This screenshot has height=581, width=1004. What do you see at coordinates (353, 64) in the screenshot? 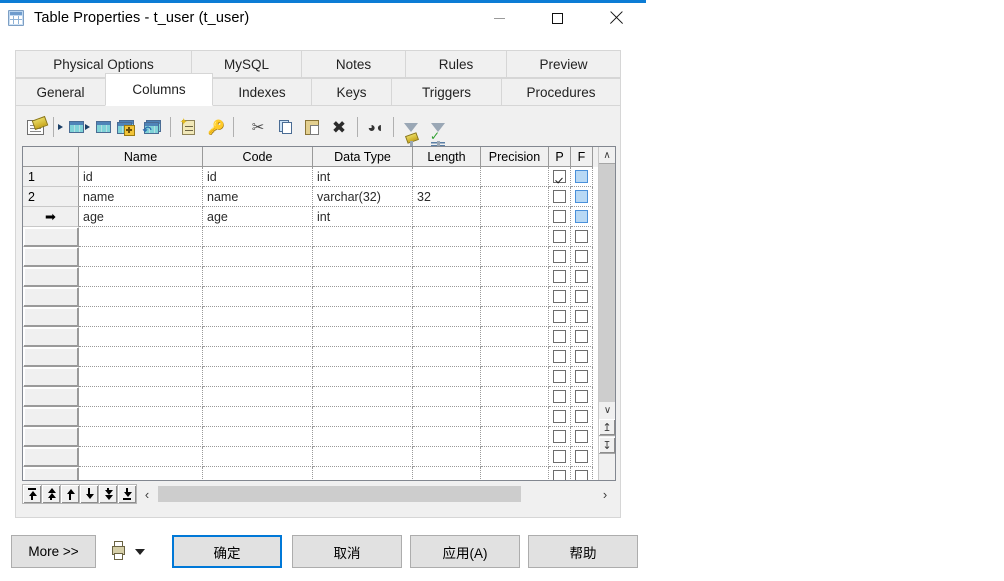
I see `tab-notes: Notes` at bounding box center [353, 64].